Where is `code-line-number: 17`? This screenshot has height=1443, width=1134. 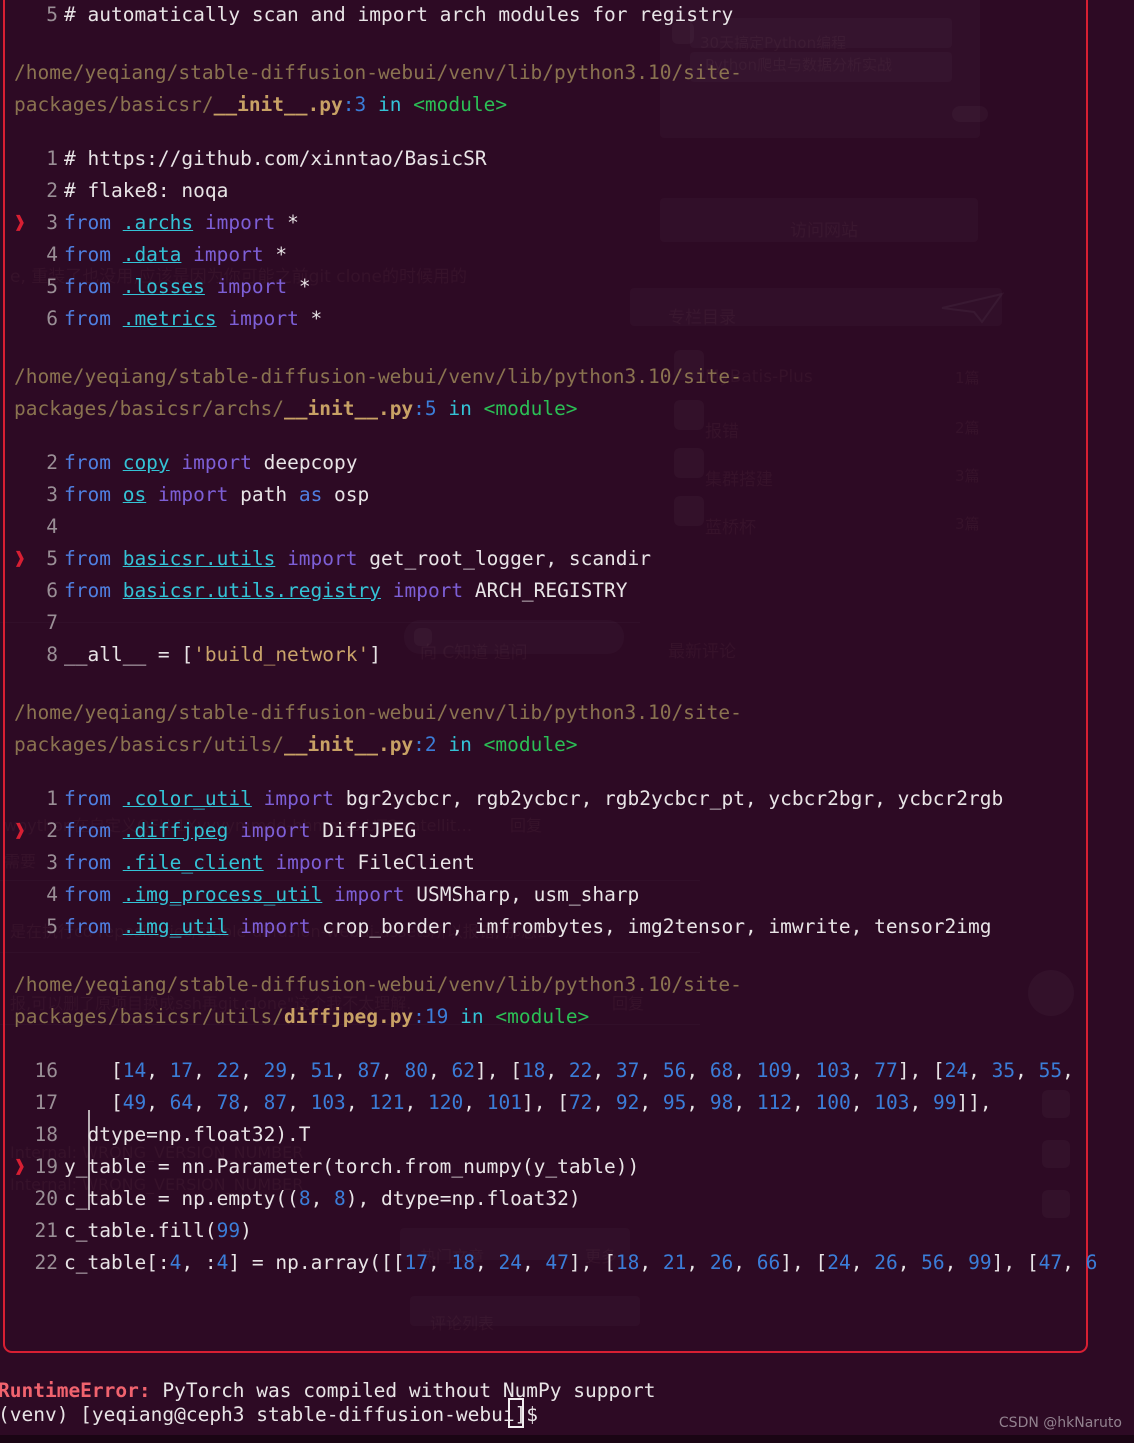
code-line-number: 17 is located at coordinates (46, 1102).